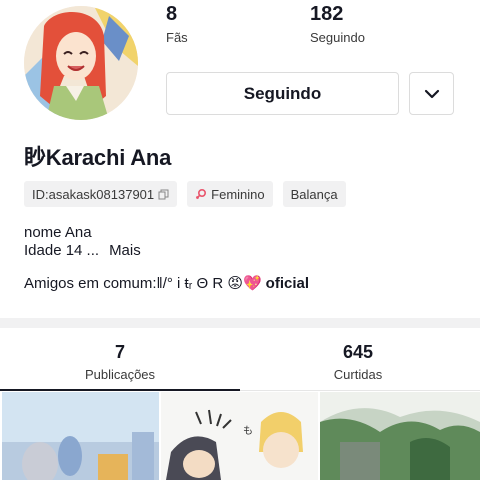  What do you see at coordinates (185, 194) in the screenshot?
I see `profile-tags: ID:asakask08137901 Feminino Balança` at bounding box center [185, 194].